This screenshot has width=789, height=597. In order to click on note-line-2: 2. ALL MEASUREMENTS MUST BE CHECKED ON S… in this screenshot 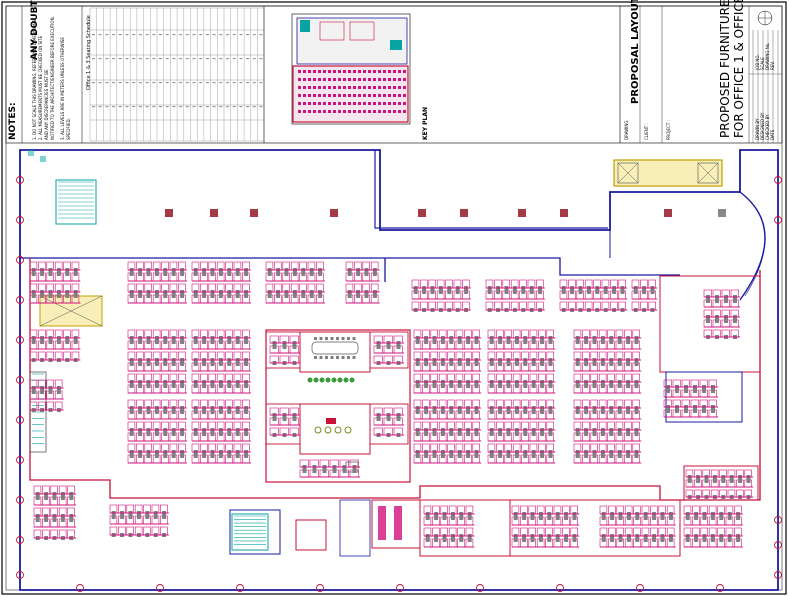, I will do `click(40, 87)`.